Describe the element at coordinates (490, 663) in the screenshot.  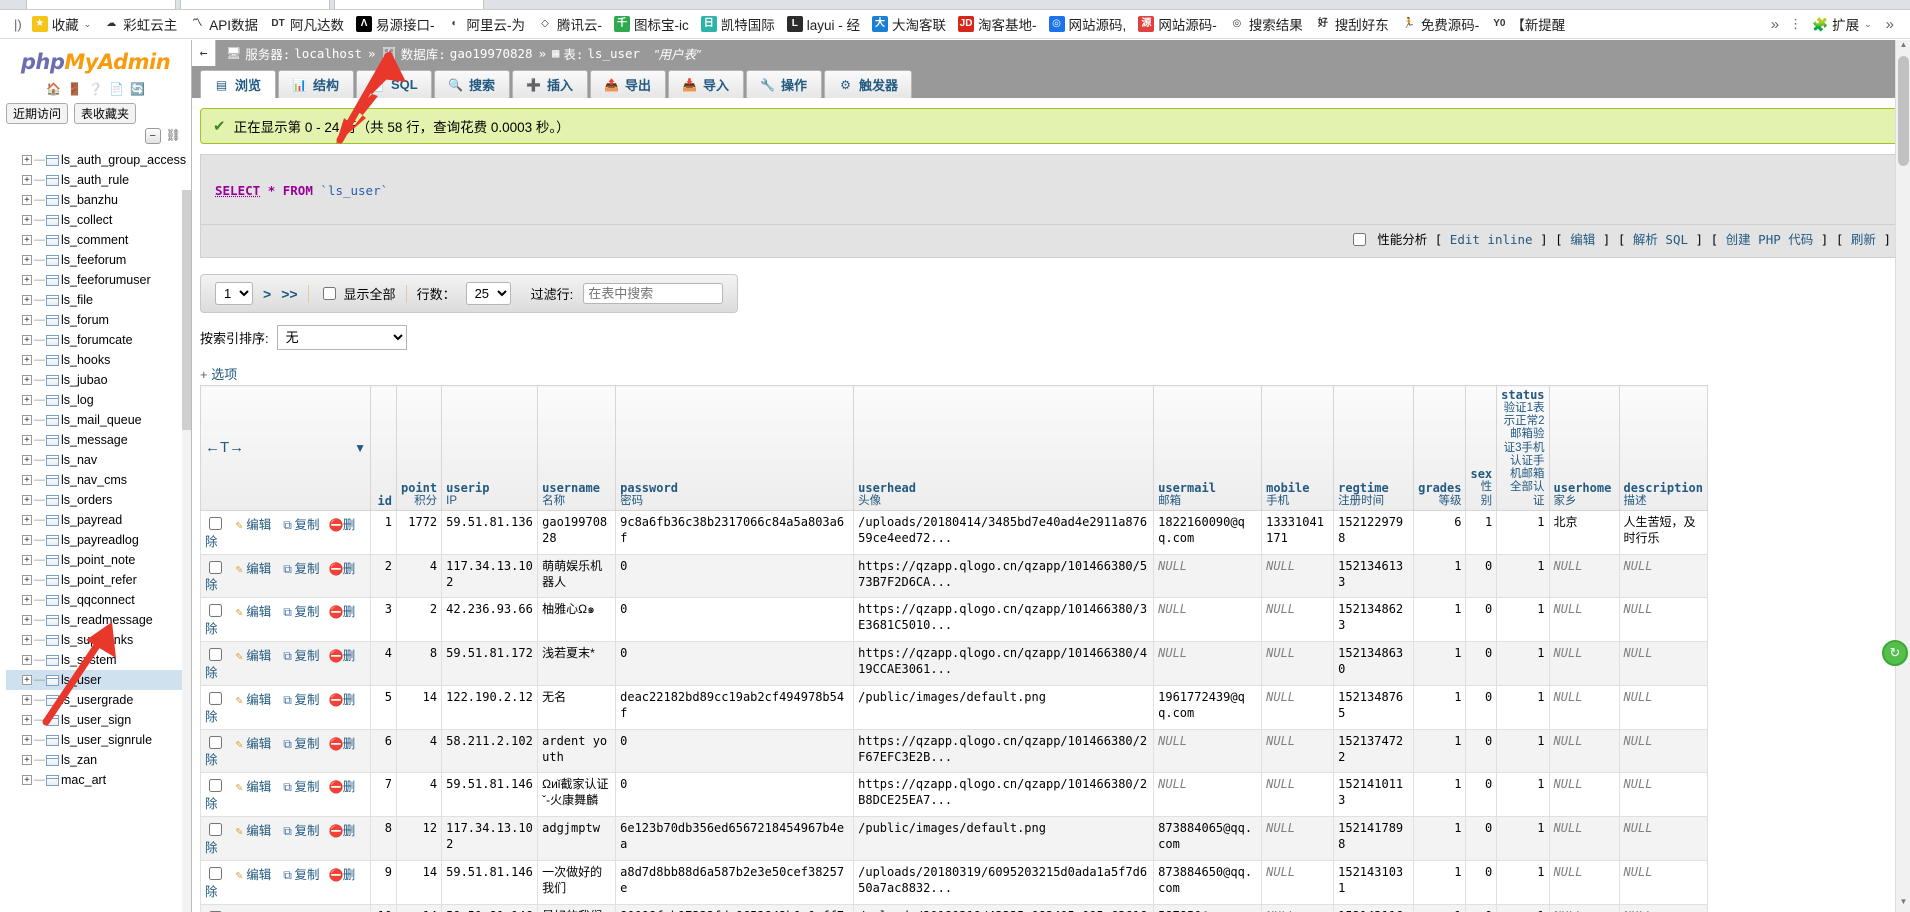
I see `cell-userip: 59.51.81.172` at that location.